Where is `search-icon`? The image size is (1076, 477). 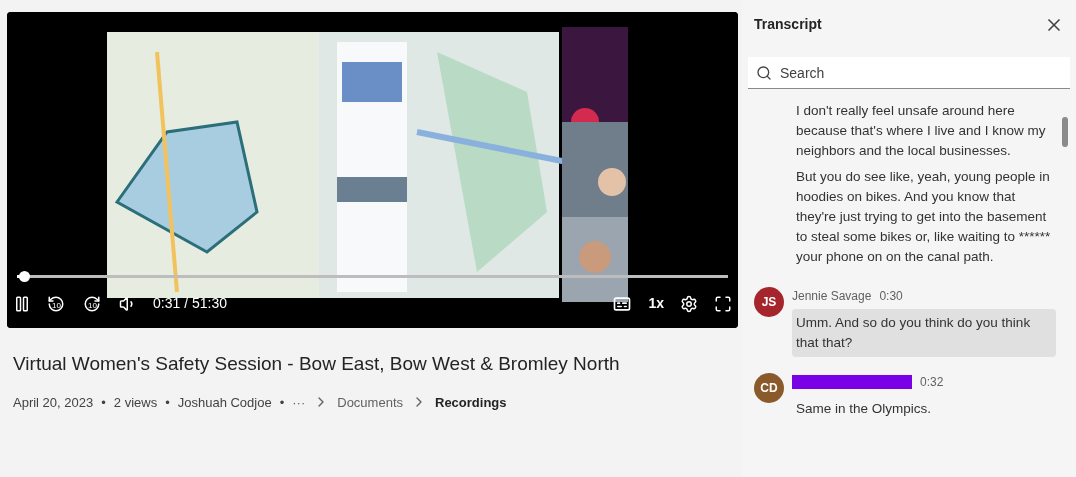
search-icon is located at coordinates (764, 73).